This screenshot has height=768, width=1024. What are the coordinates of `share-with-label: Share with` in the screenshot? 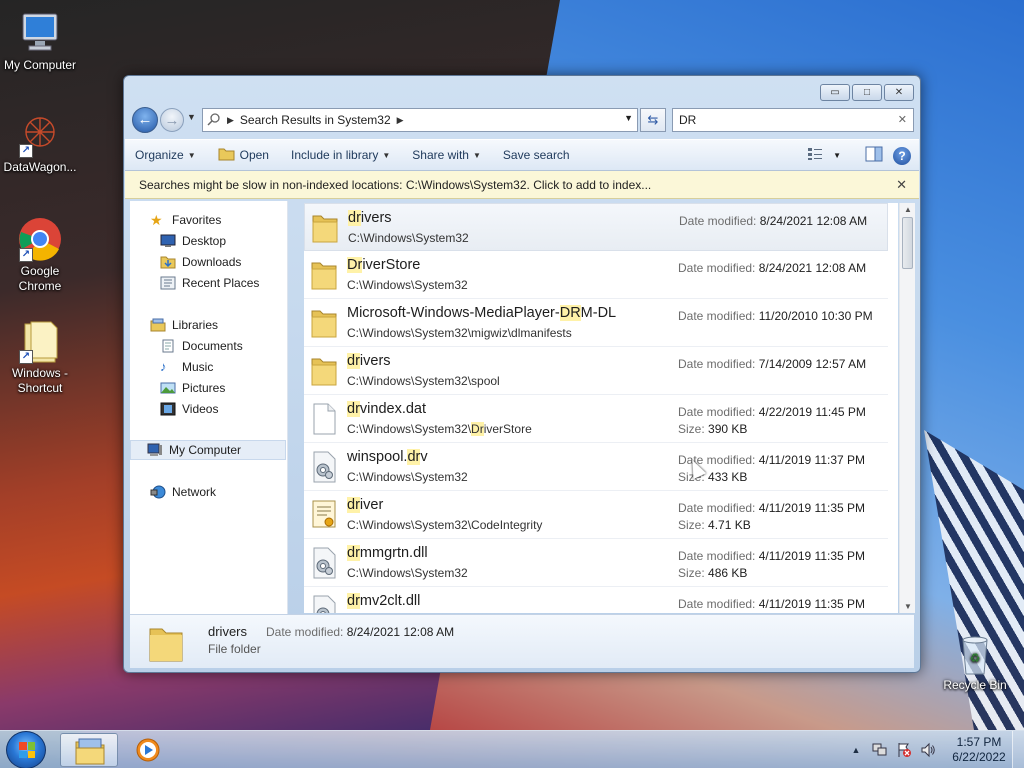 It's located at (440, 155).